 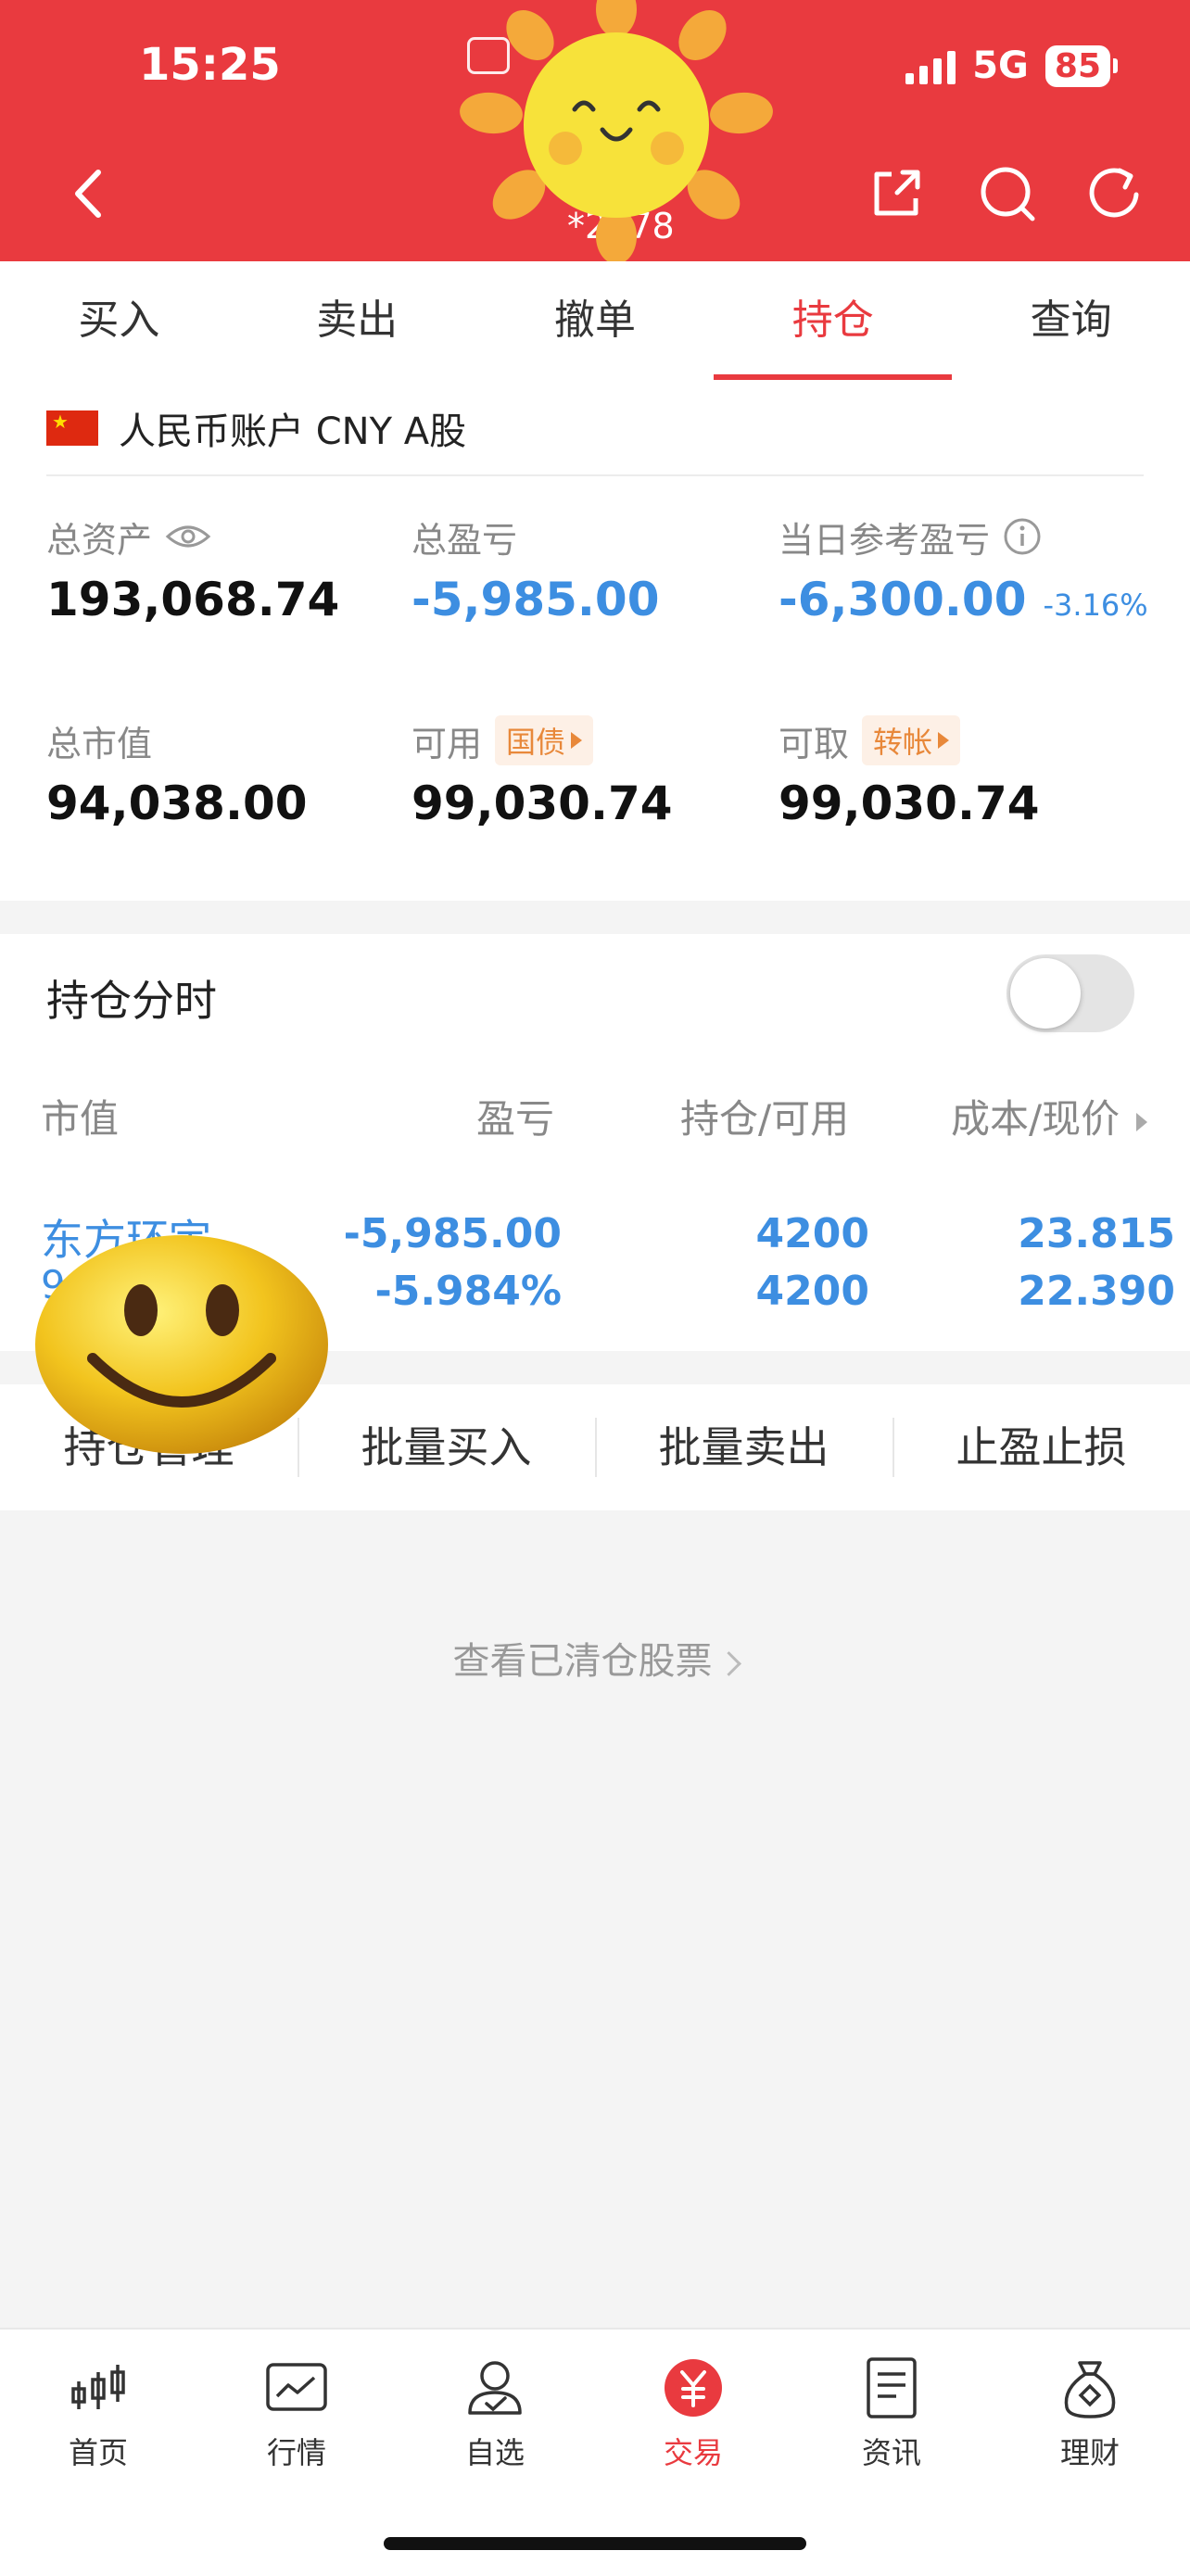 I want to click on metric-label: 总盈亏, so click(x=464, y=540).